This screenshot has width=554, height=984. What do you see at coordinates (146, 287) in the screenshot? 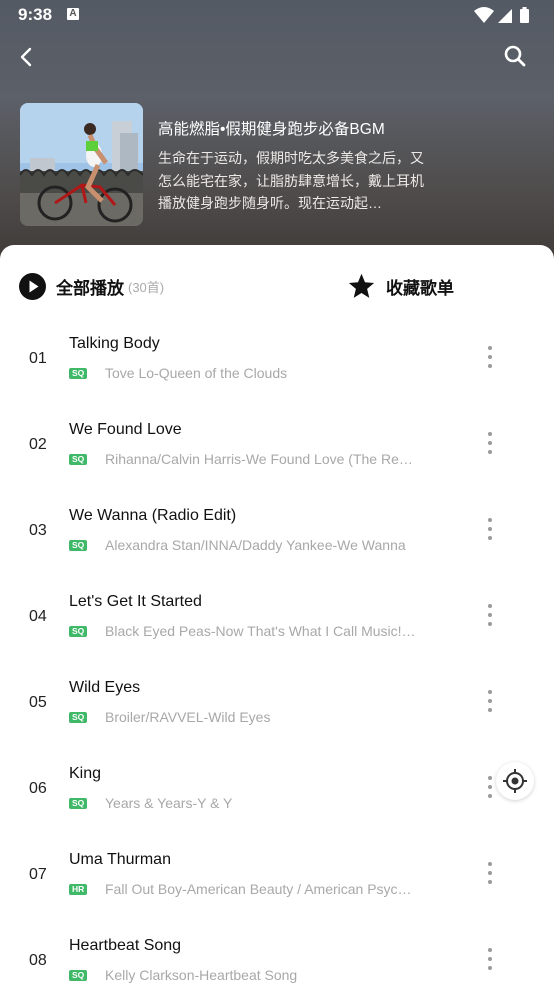
I see `track-count: (30首)` at bounding box center [146, 287].